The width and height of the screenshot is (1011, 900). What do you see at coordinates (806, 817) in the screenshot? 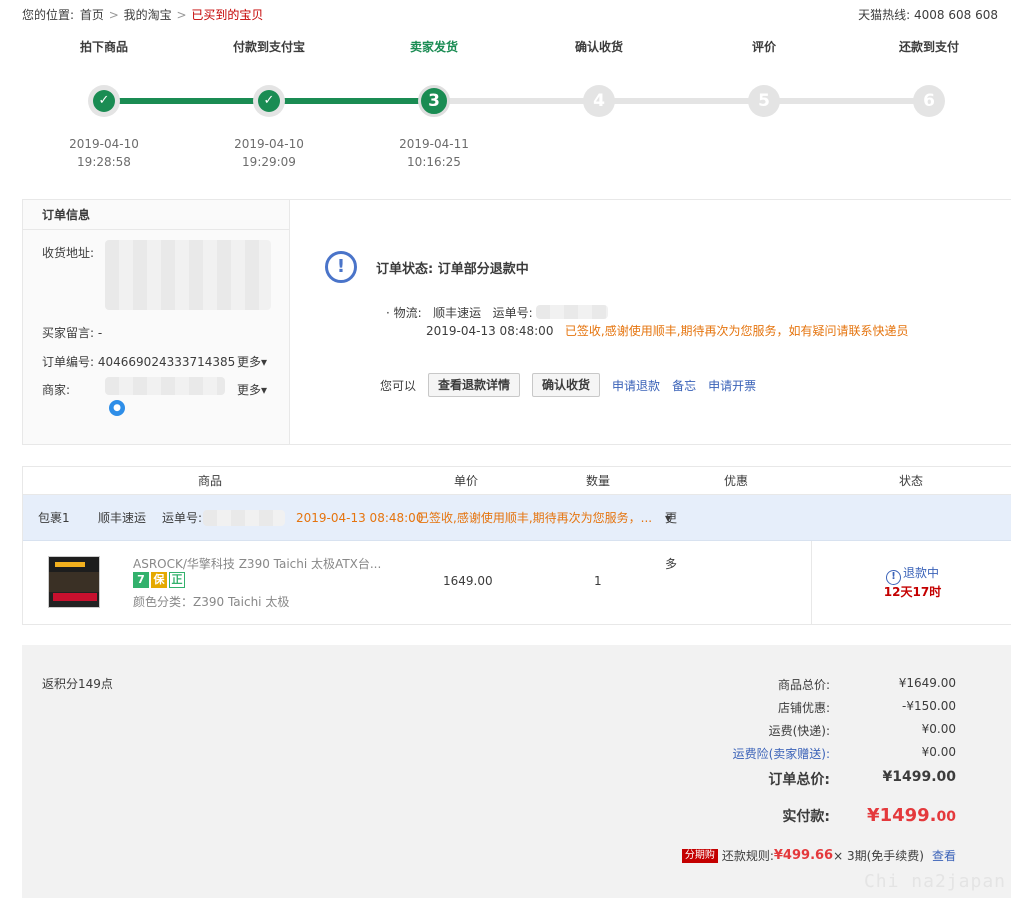
I see `paid-label: 实付款:` at bounding box center [806, 817].